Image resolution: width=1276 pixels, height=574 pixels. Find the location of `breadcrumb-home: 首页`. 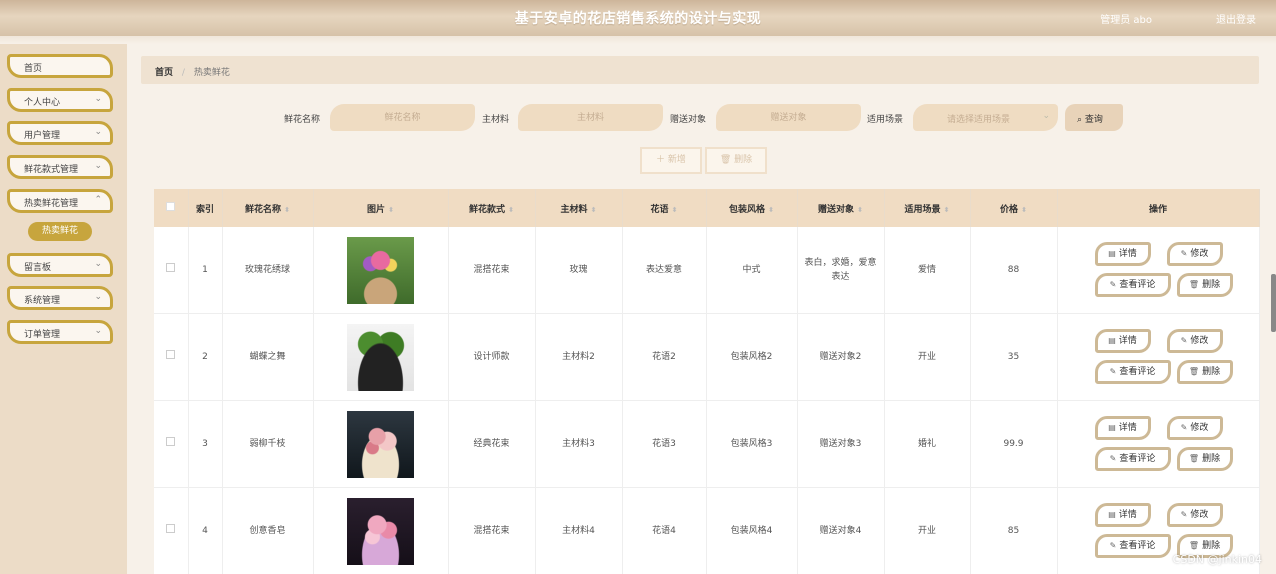

breadcrumb-home: 首页 is located at coordinates (164, 73).